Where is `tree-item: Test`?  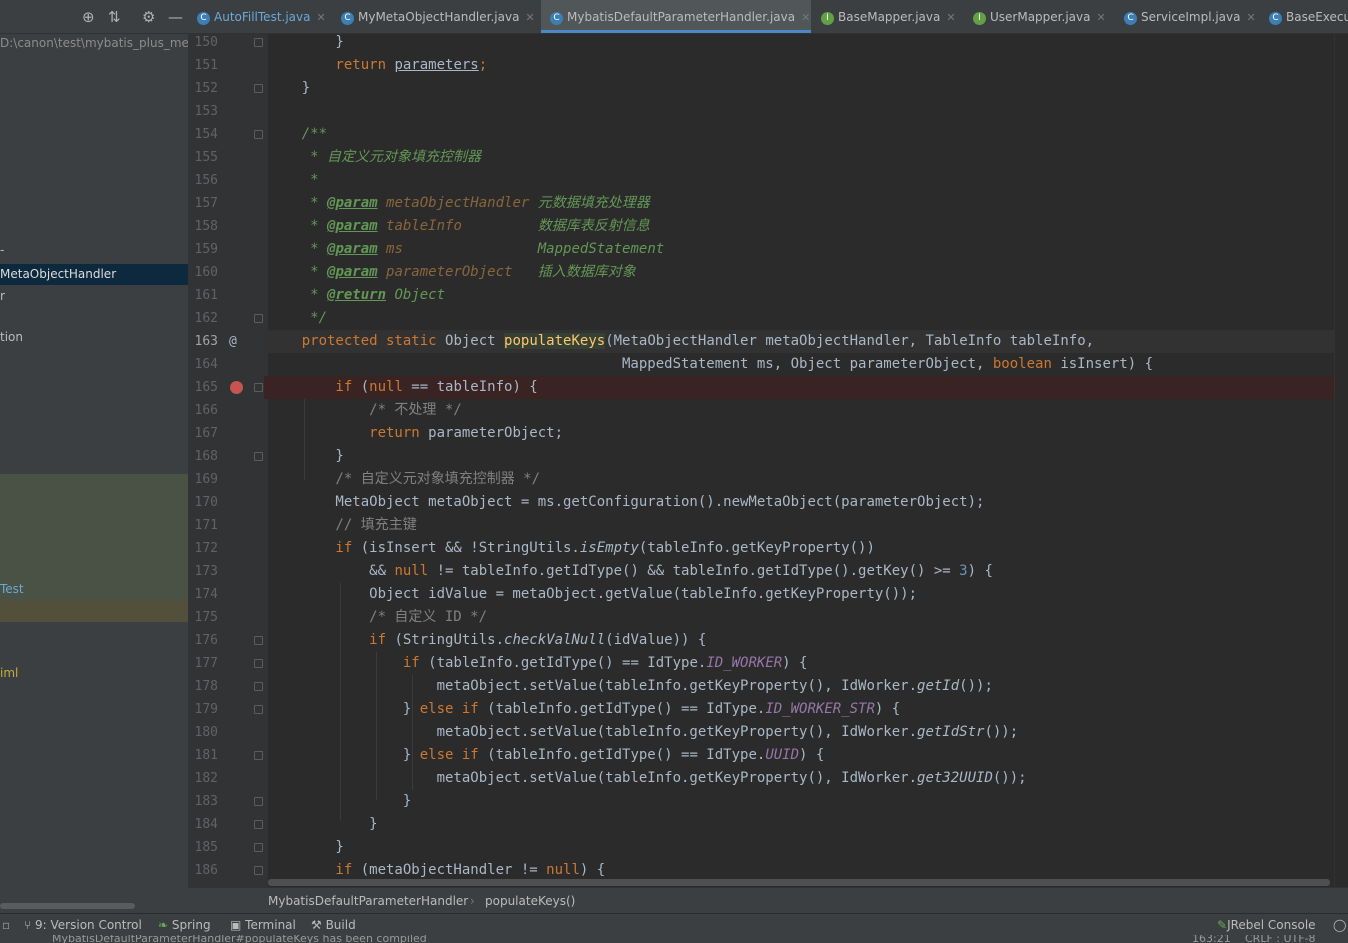
tree-item: Test is located at coordinates (94, 589).